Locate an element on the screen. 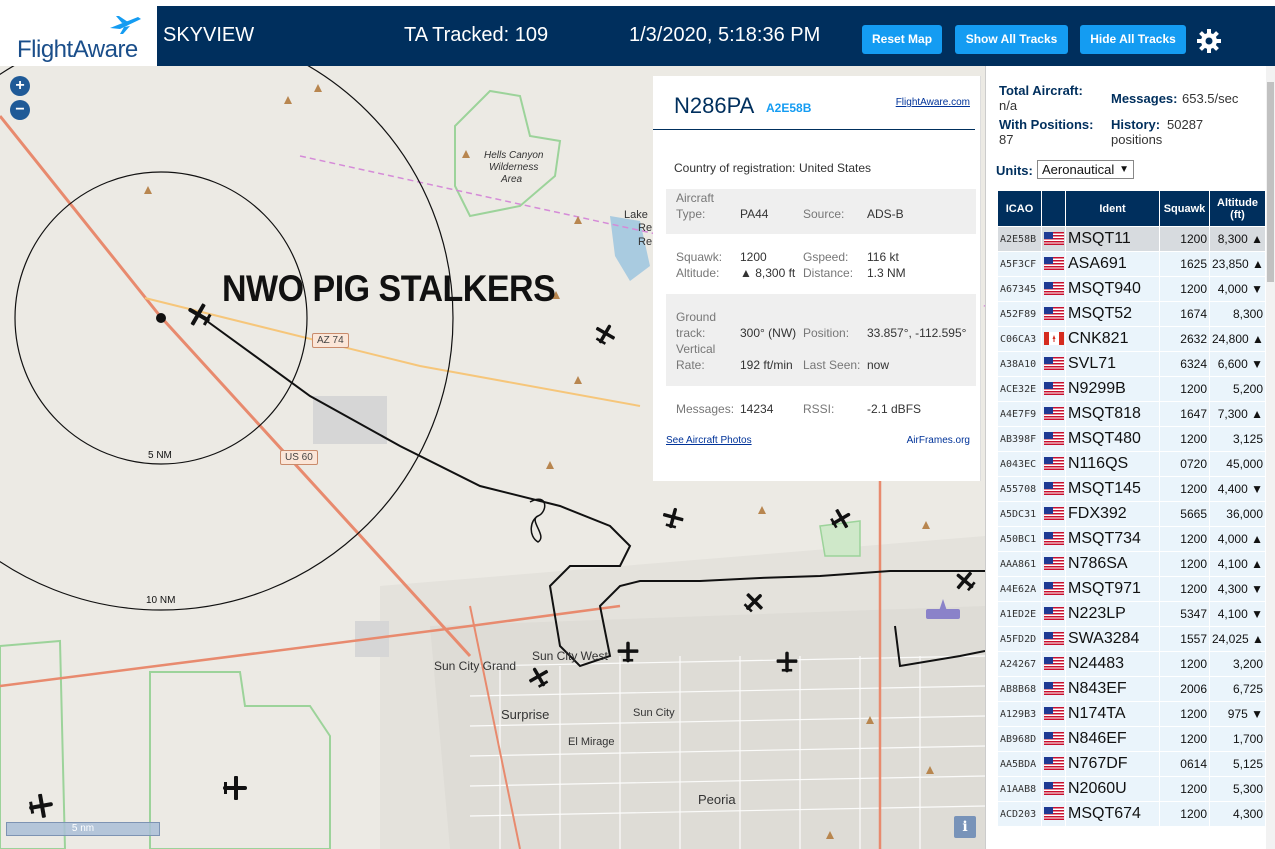 The height and width of the screenshot is (849, 1275). table-row: A2E58B MSQT11 1200 8,300 ▲ is located at coordinates (1131, 239).